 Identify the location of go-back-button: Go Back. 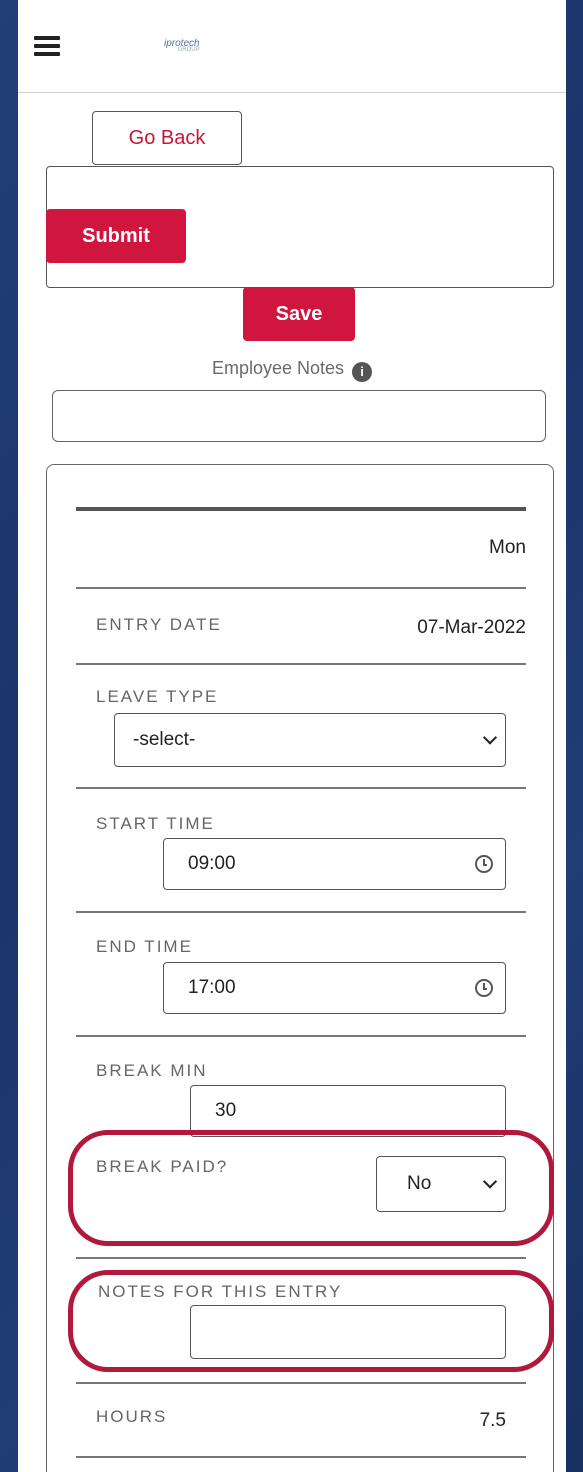
(167, 138).